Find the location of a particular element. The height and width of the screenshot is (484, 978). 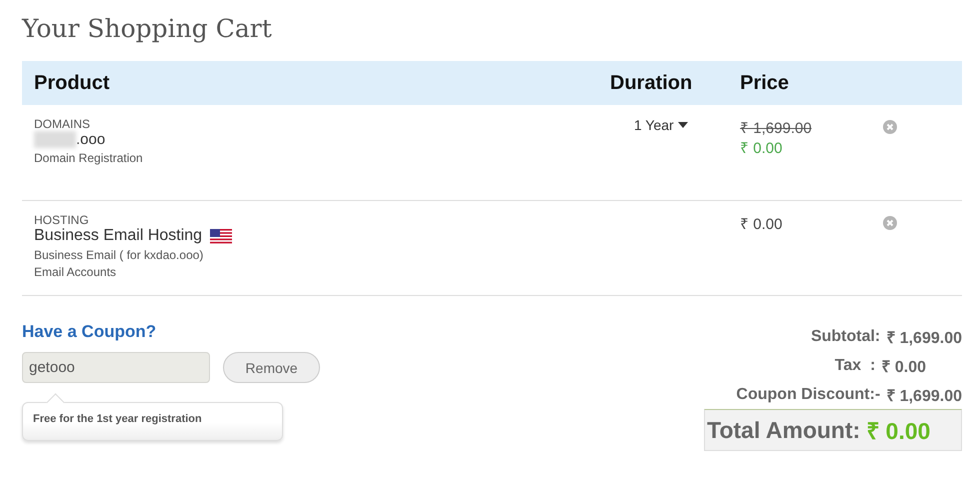

total-label: Total Amount: is located at coordinates (783, 430).